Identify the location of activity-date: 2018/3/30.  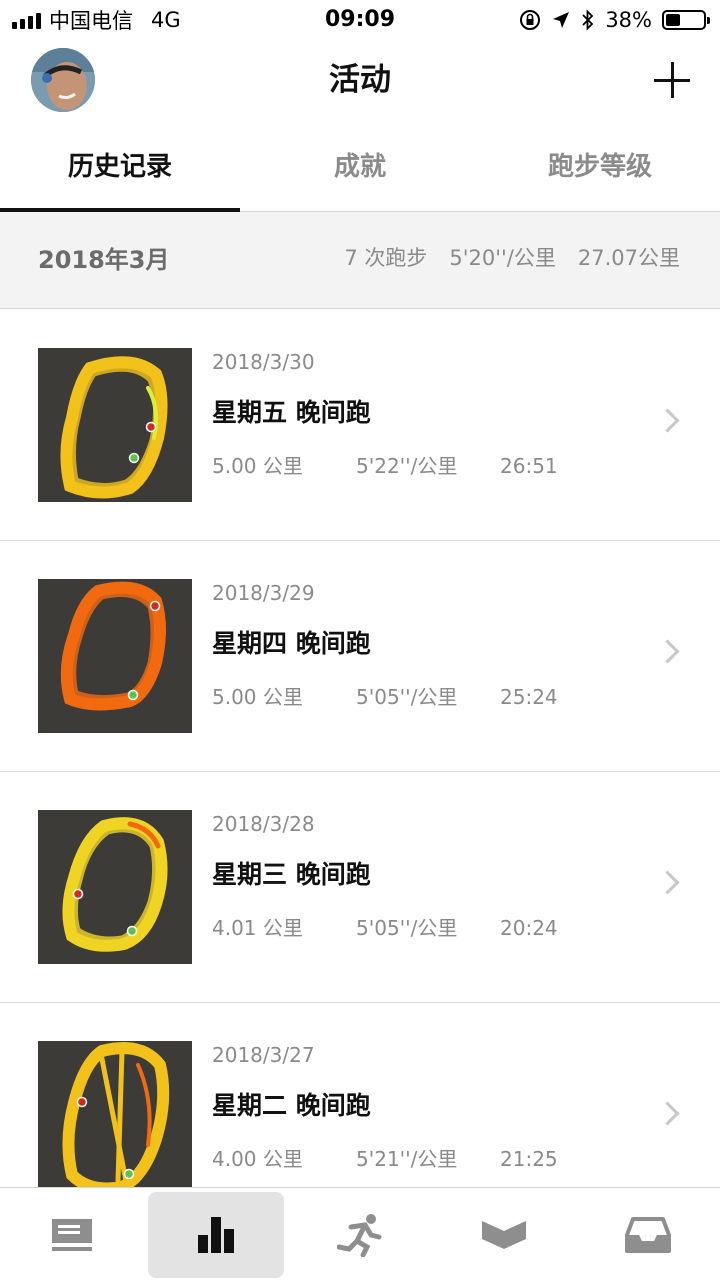
(263, 362).